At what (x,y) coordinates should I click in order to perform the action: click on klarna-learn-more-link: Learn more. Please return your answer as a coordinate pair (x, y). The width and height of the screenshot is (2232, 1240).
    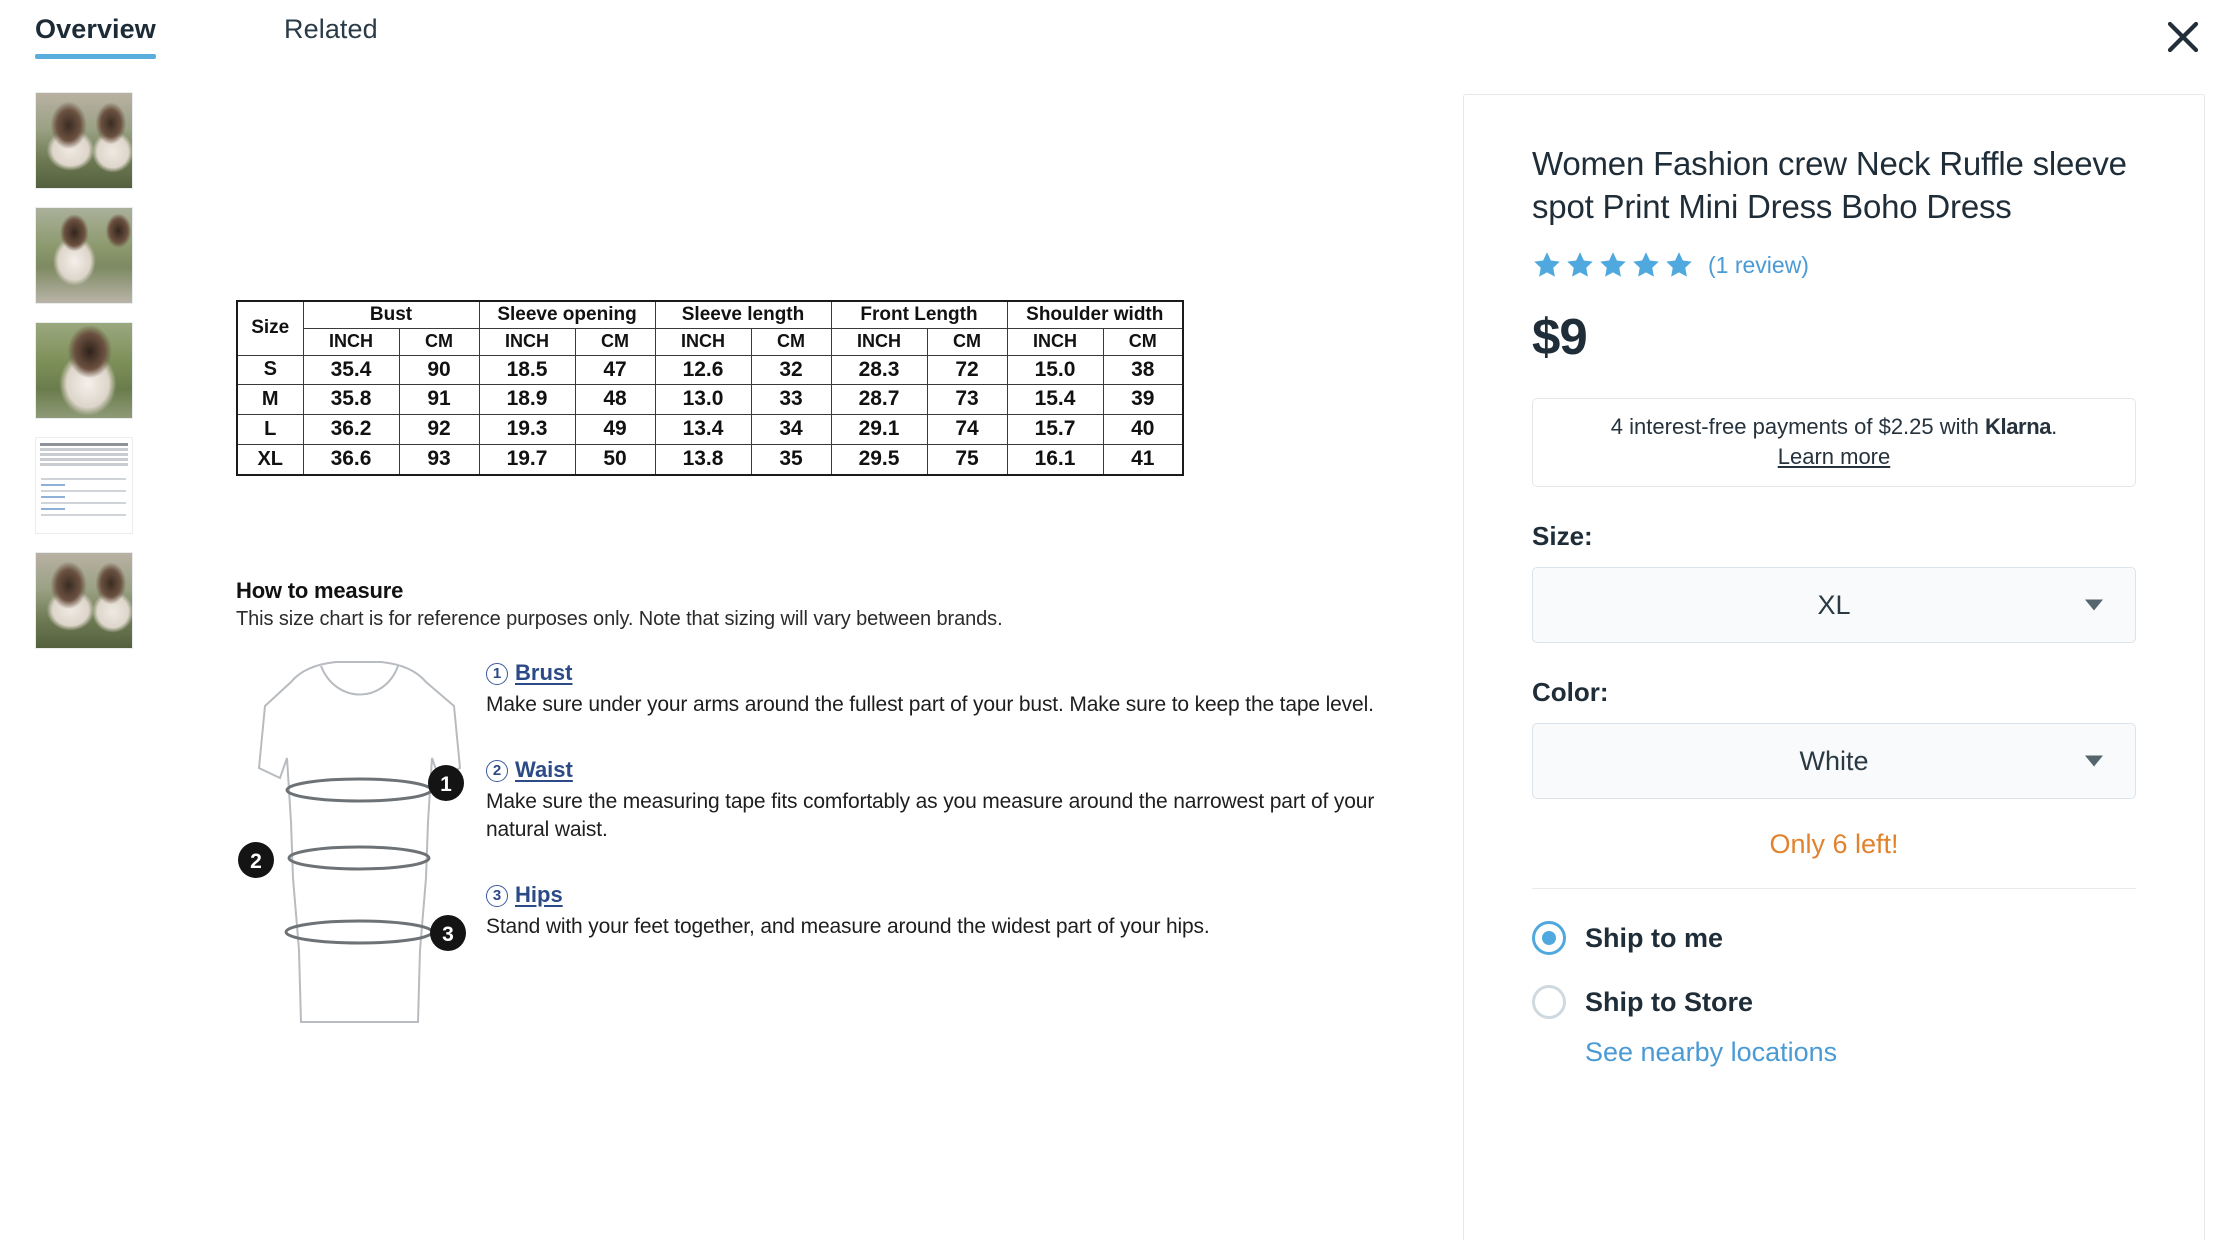
    Looking at the image, I should click on (1834, 457).